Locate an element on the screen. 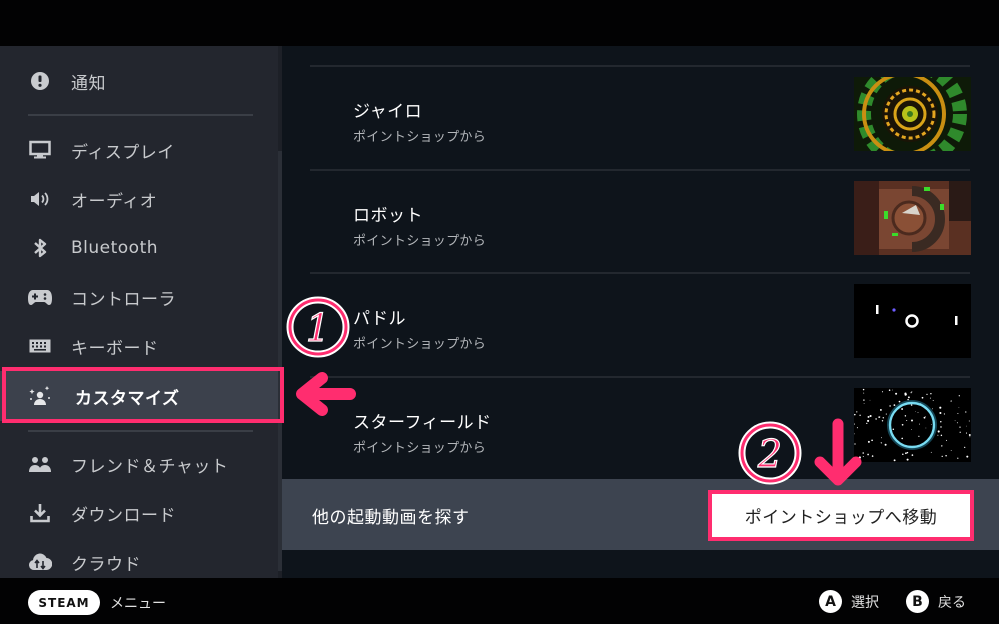 This screenshot has width=999, height=624. sidebar-item-friends-chat: フレンド＆チャット is located at coordinates (141, 464).